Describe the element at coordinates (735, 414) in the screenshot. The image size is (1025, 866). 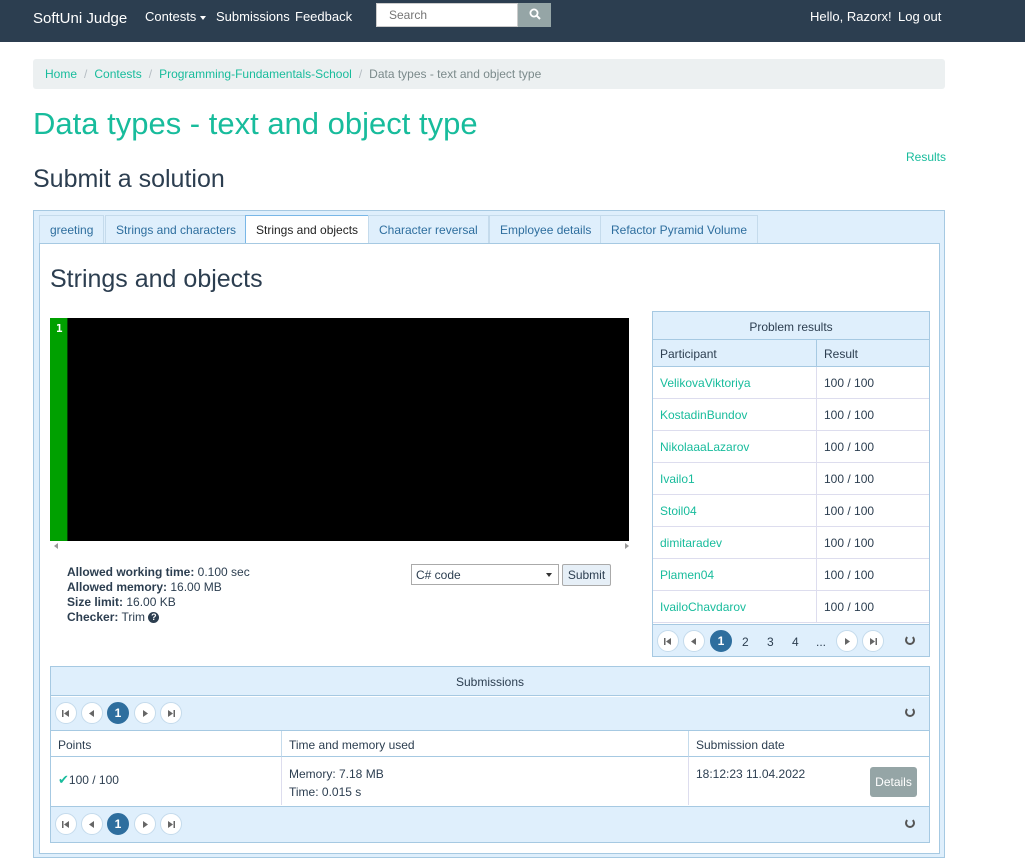
I see `participant-link: KostadinBundov` at that location.